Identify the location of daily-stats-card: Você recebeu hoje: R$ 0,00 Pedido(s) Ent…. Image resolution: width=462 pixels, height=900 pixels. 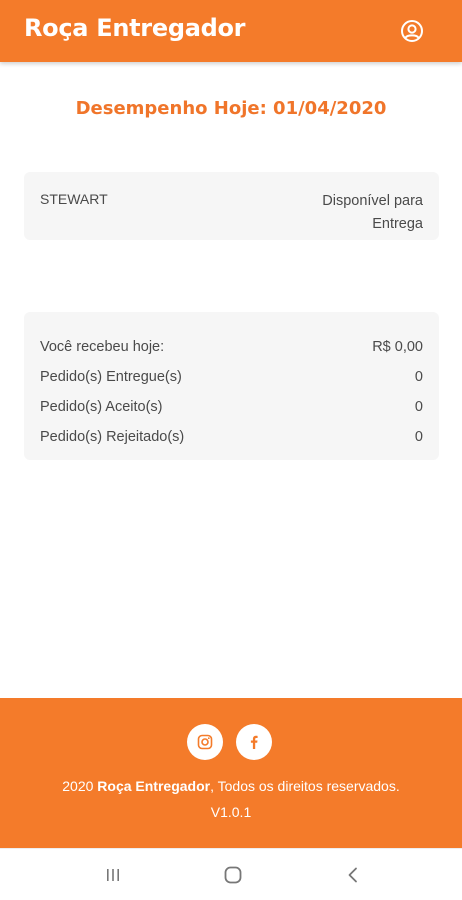
(231, 386).